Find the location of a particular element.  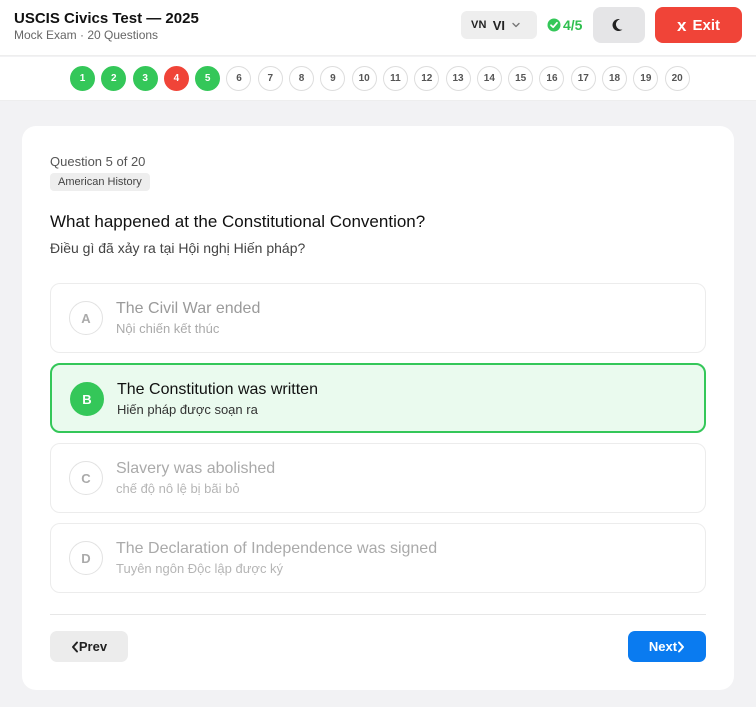

prev-button: Prev is located at coordinates (89, 646).